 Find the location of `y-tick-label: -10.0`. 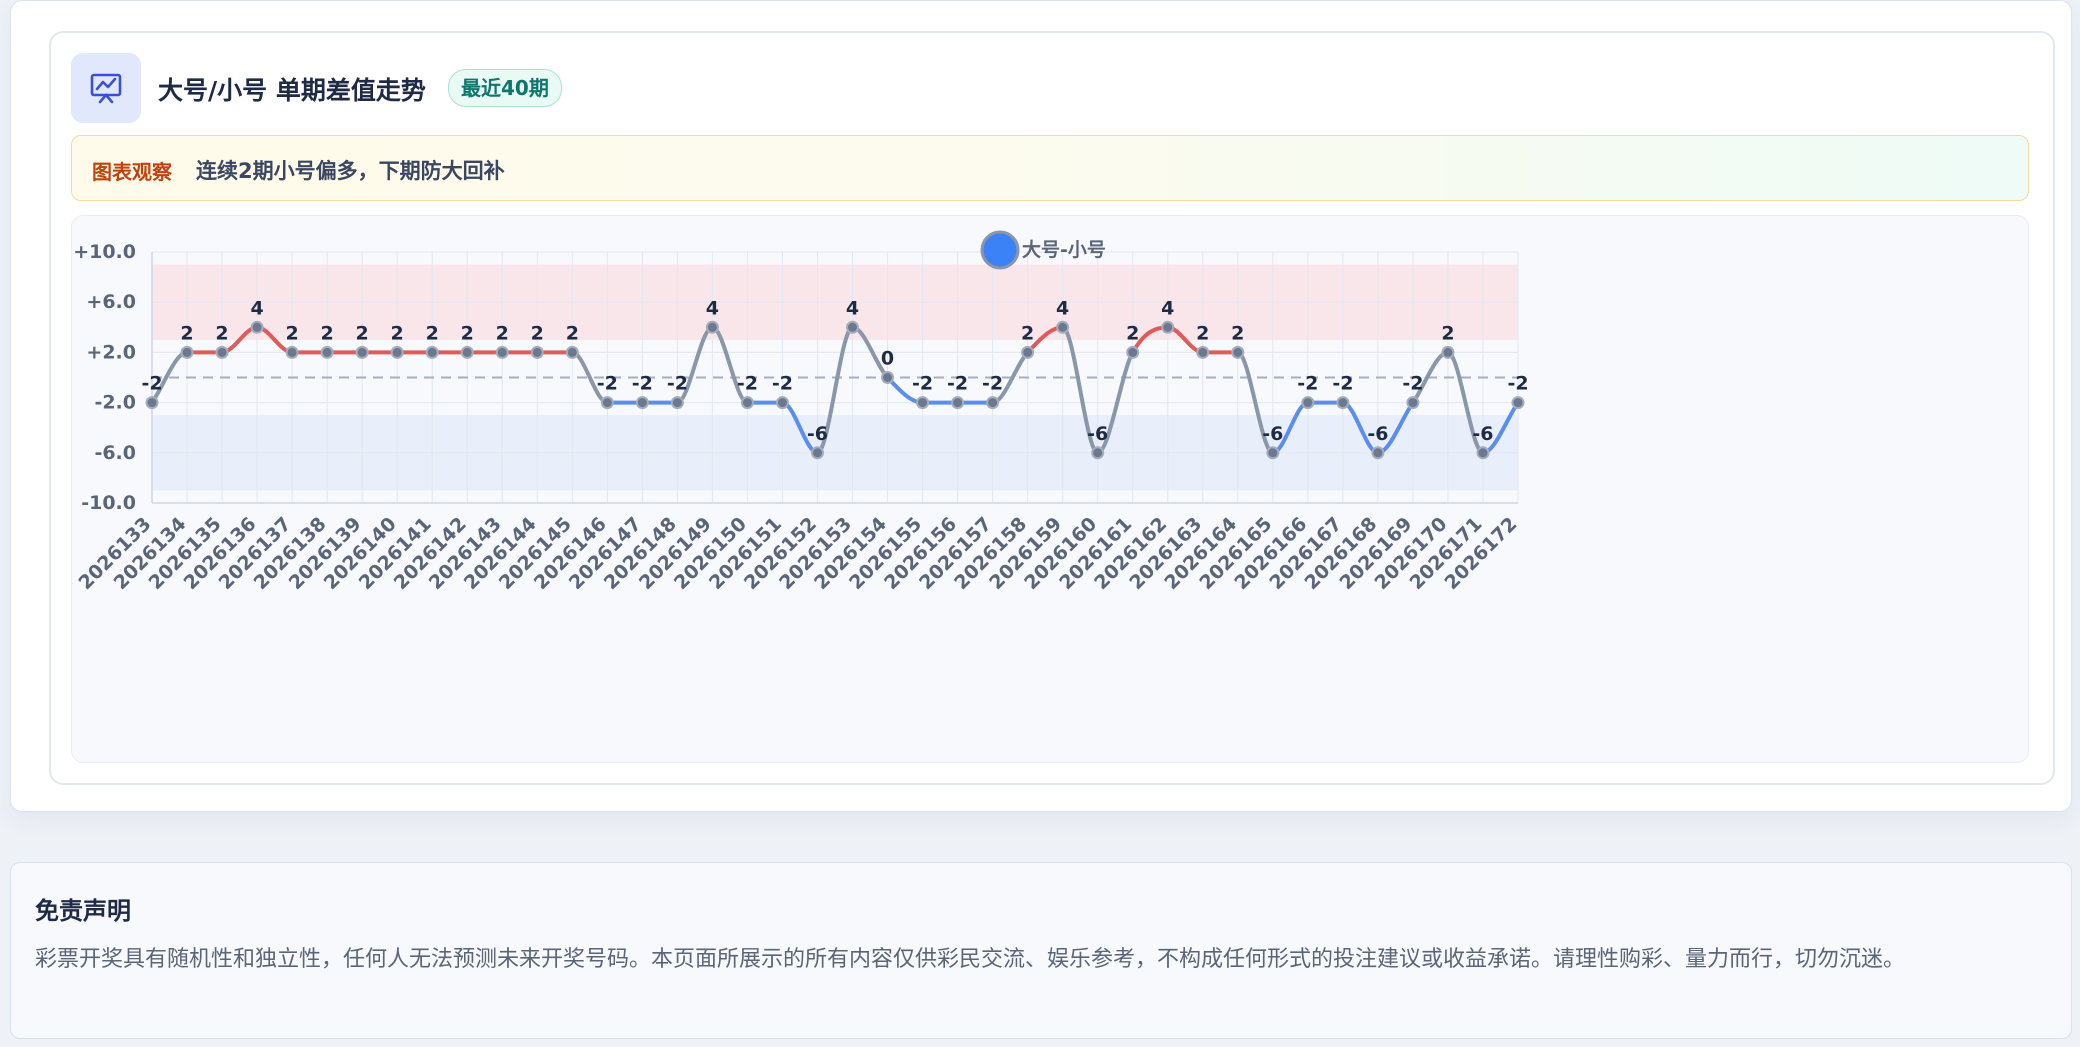

y-tick-label: -10.0 is located at coordinates (108, 503).